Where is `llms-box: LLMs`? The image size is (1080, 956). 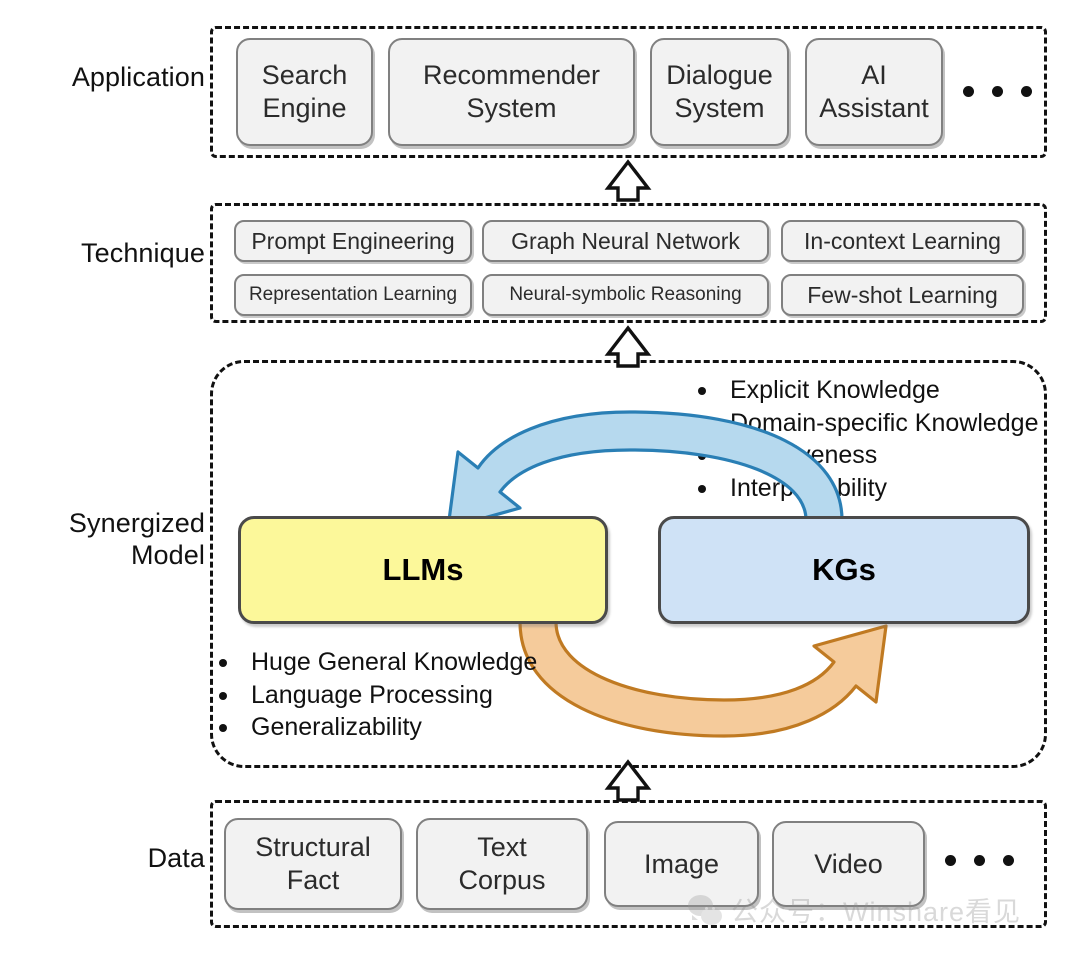 llms-box: LLMs is located at coordinates (423, 570).